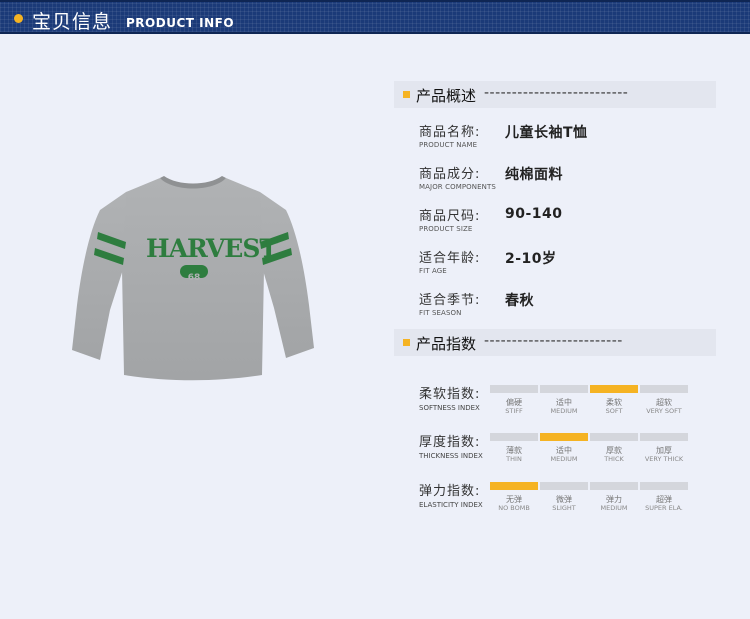 This screenshot has width=750, height=619. What do you see at coordinates (450, 216) in the screenshot?
I see `info-label-cn: 商品尺码:` at bounding box center [450, 216].